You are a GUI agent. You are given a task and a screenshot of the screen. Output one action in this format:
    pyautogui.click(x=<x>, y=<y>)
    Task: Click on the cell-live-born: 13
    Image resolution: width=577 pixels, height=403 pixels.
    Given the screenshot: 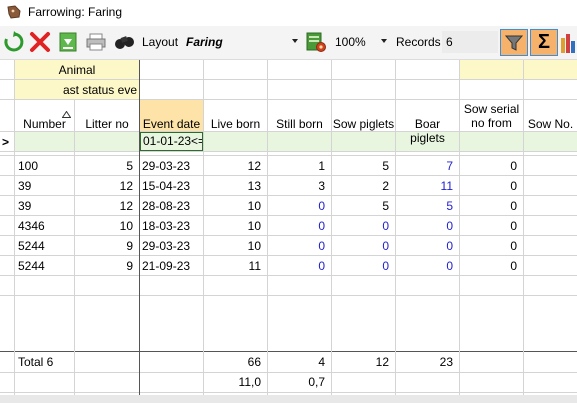 What is the action you would take?
    pyautogui.click(x=235, y=186)
    